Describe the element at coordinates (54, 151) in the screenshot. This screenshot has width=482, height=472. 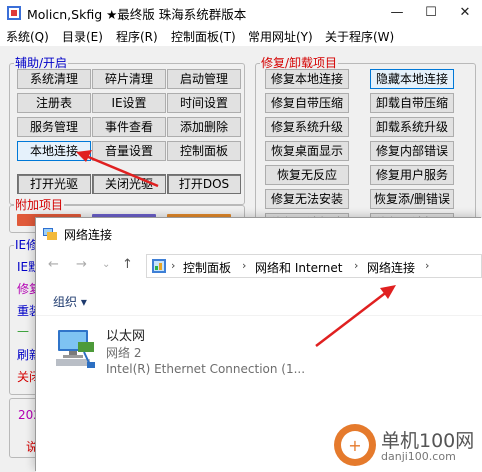
I see `local-connection-button: 本地连接` at that location.